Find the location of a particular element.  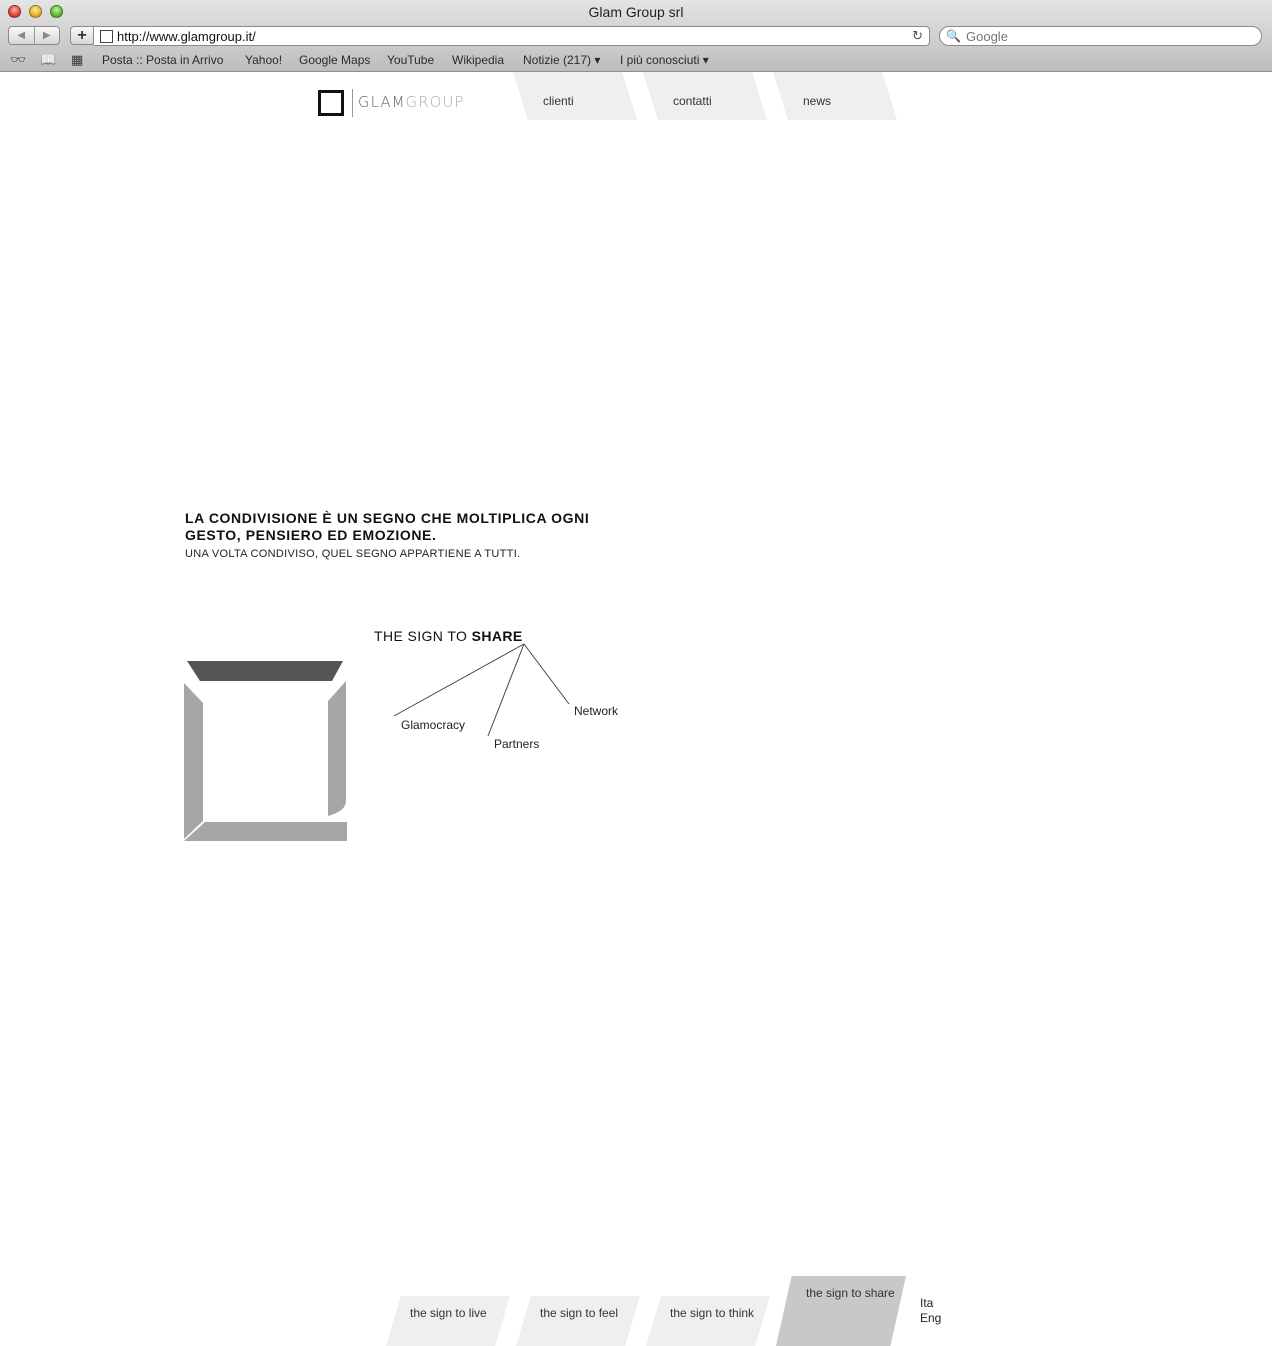

add-bookmark-button: + is located at coordinates (82, 35).